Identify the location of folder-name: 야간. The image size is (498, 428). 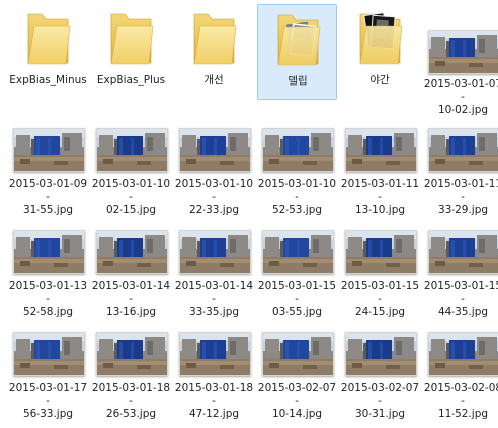
(380, 80).